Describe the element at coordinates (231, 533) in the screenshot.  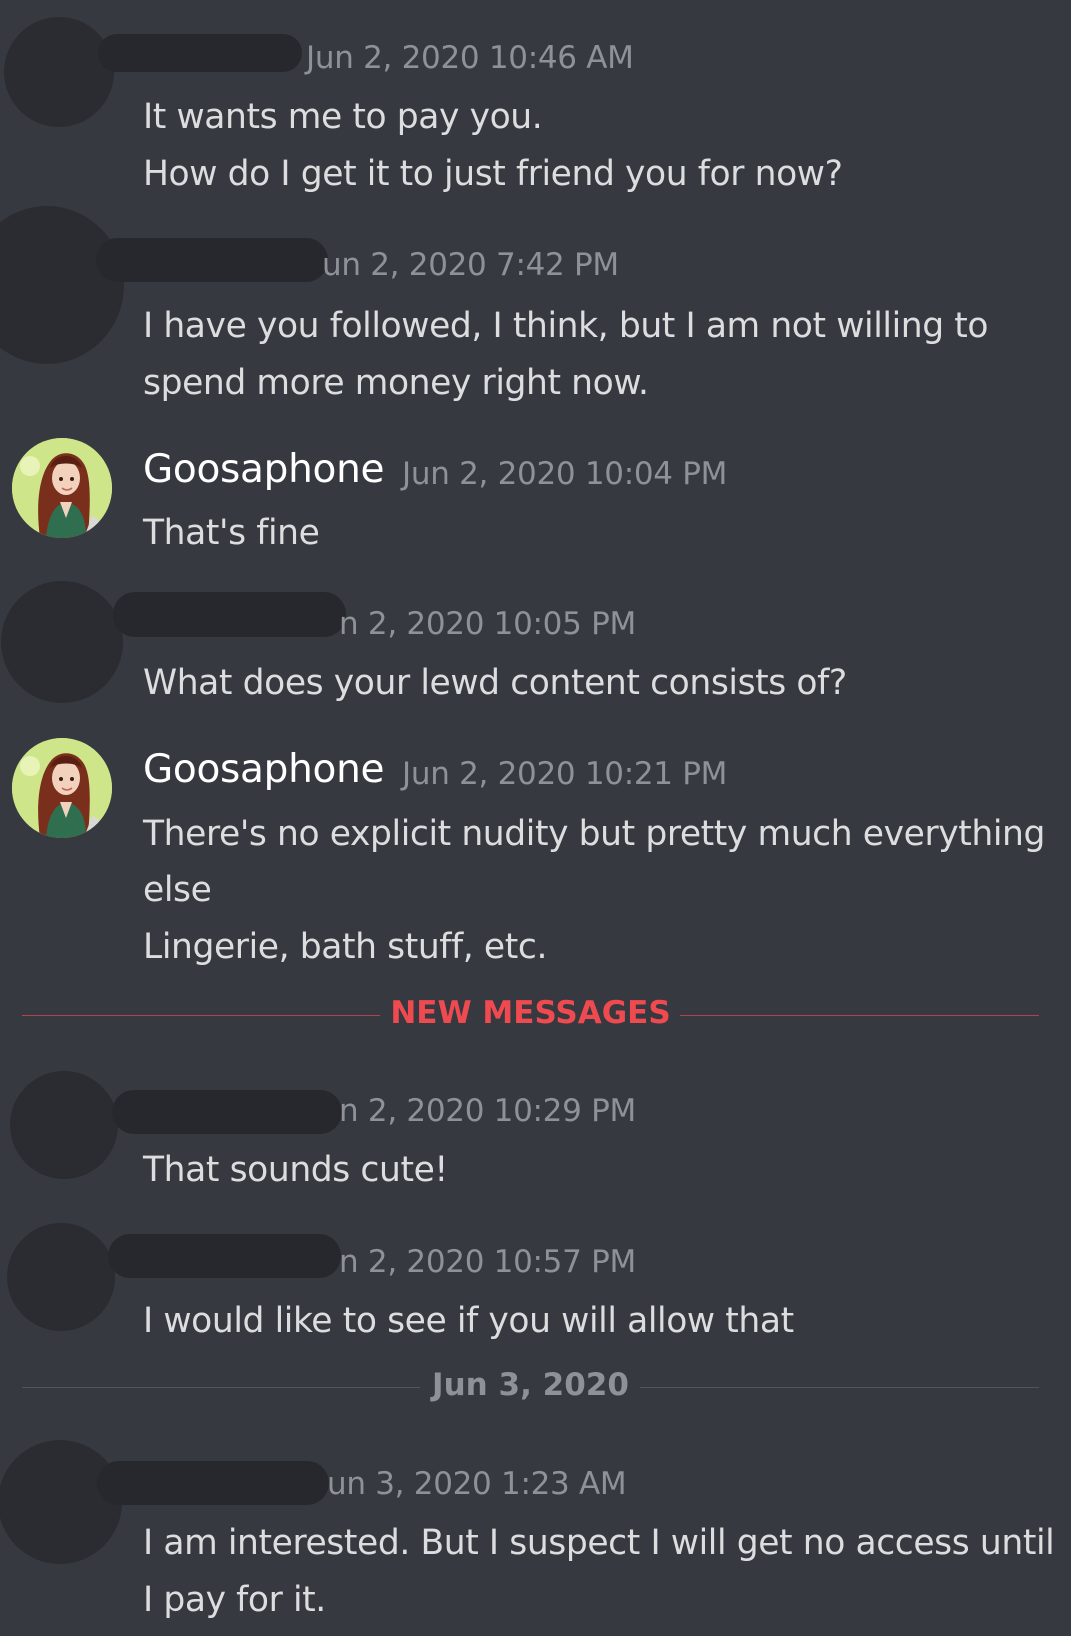
I see `message-line: That's fine` at that location.